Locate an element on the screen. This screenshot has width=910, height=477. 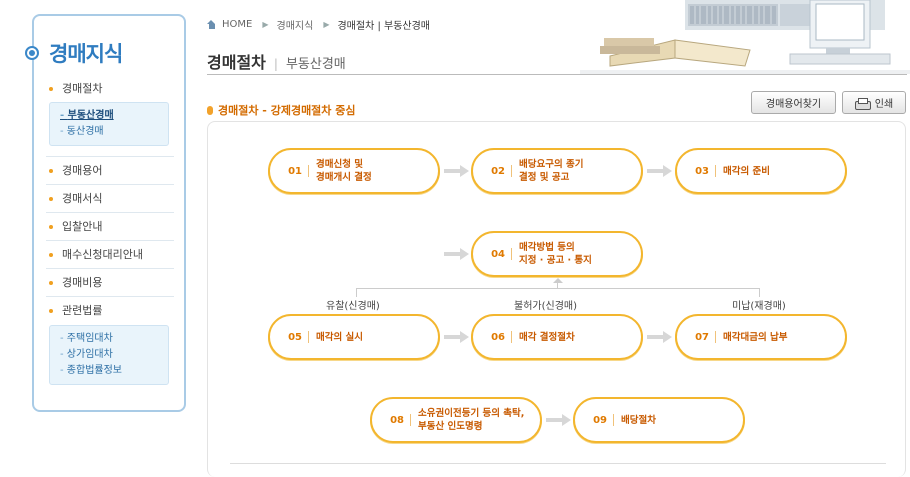
step-number: 08 is located at coordinates (397, 420).